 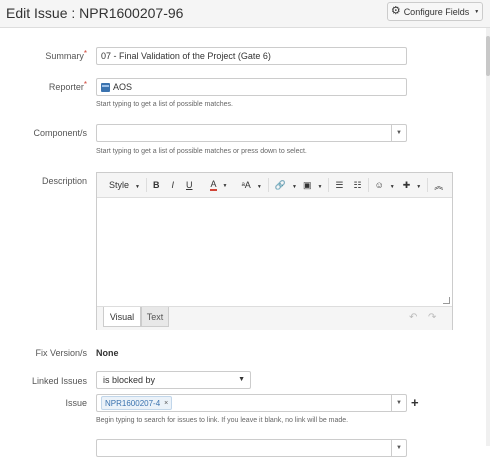 I want to click on emoticon-icon: ☺ ▼, so click(x=385, y=185).